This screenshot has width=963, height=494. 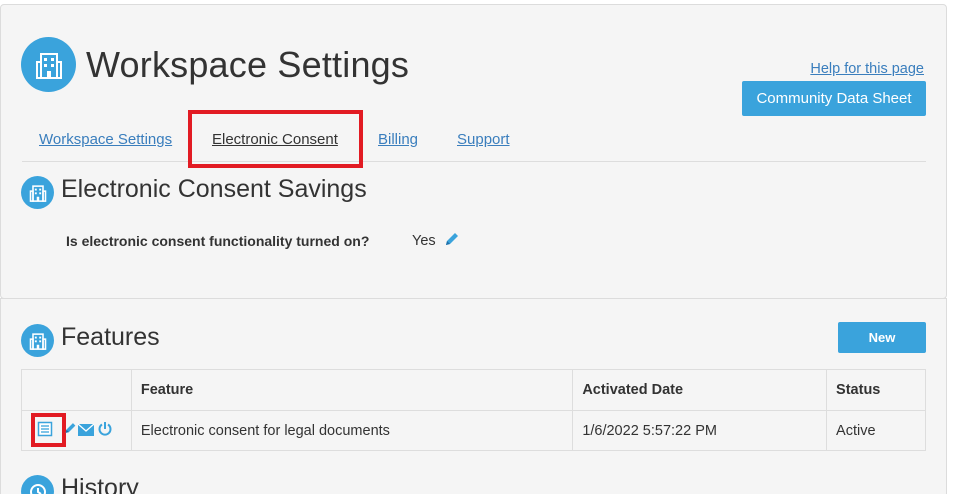 I want to click on column-header-status: Status, so click(x=876, y=390).